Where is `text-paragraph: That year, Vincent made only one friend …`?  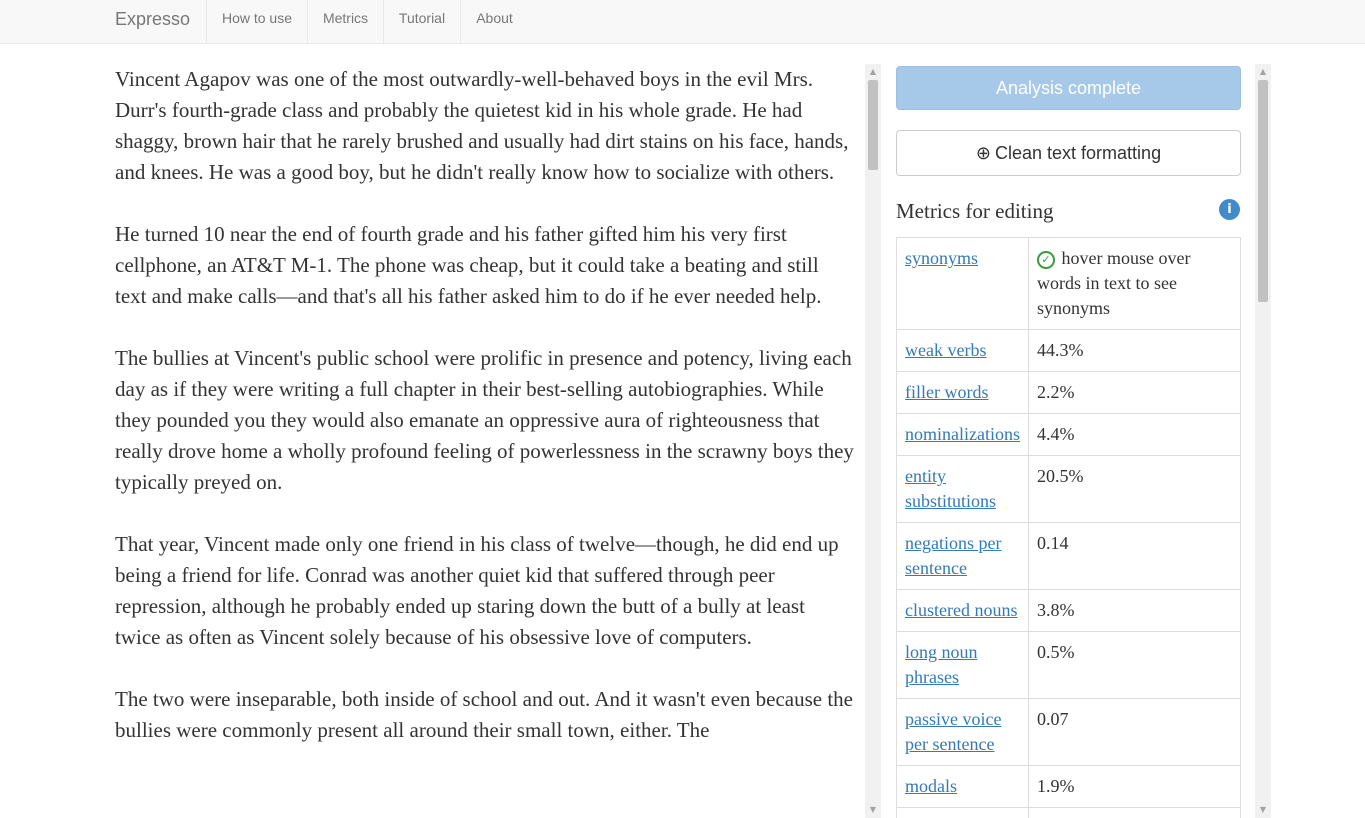 text-paragraph: That year, Vincent made only one friend … is located at coordinates (477, 590).